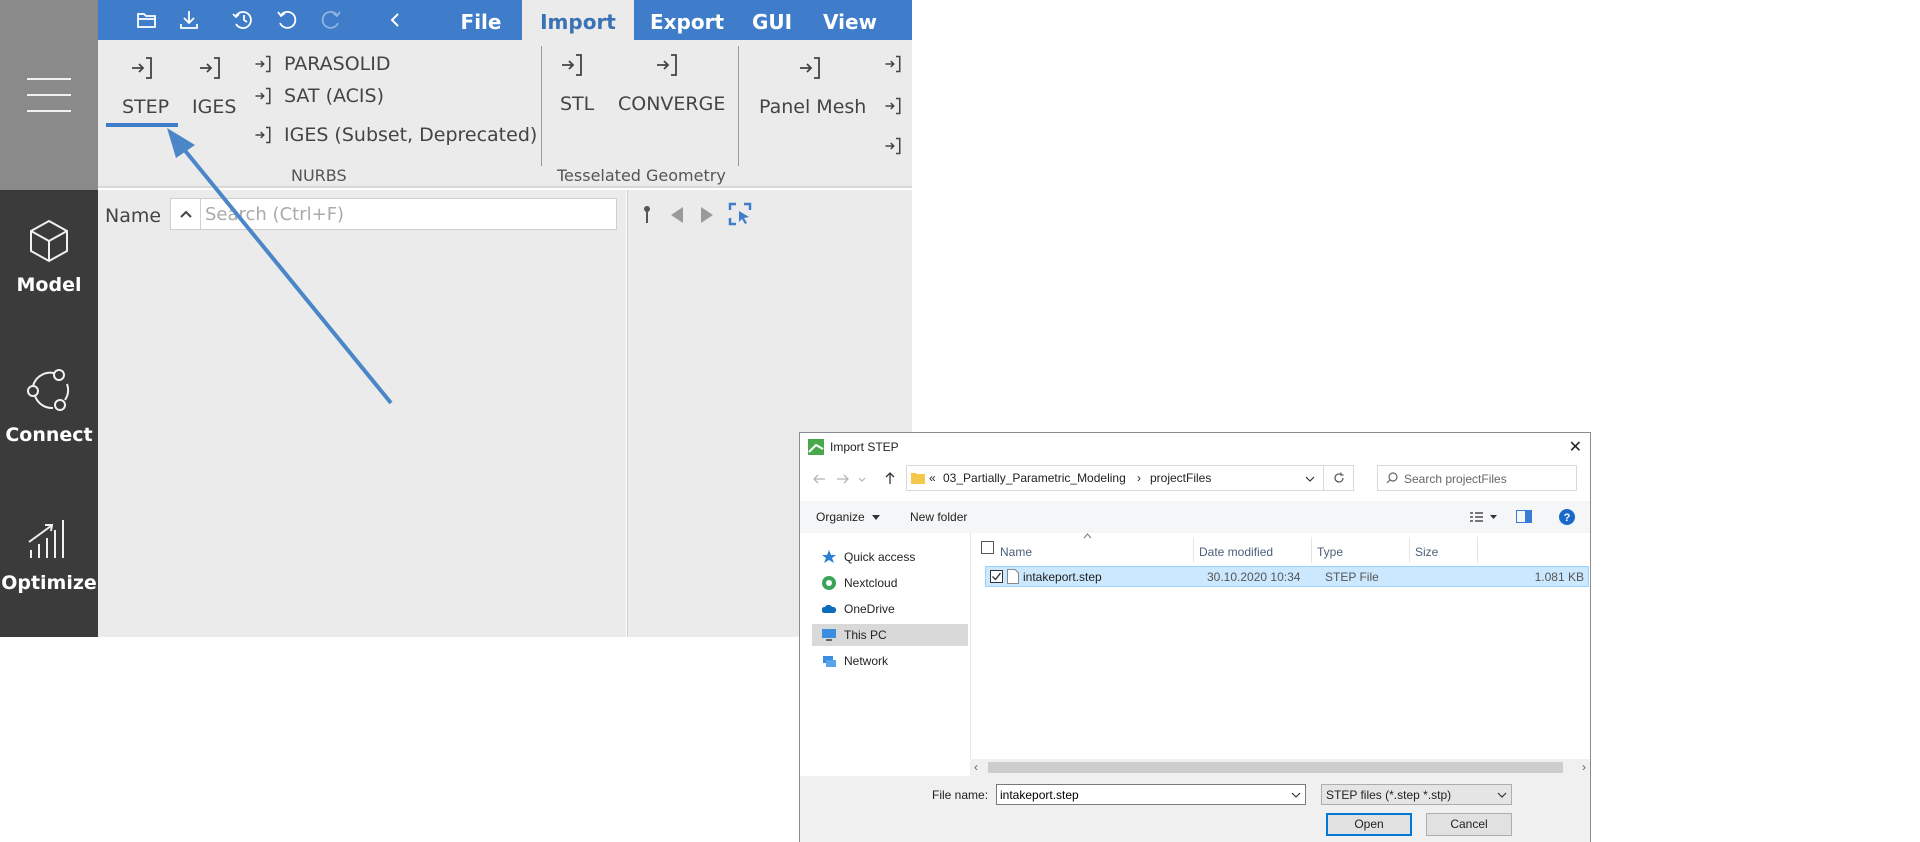  I want to click on connect-icon, so click(48, 390).